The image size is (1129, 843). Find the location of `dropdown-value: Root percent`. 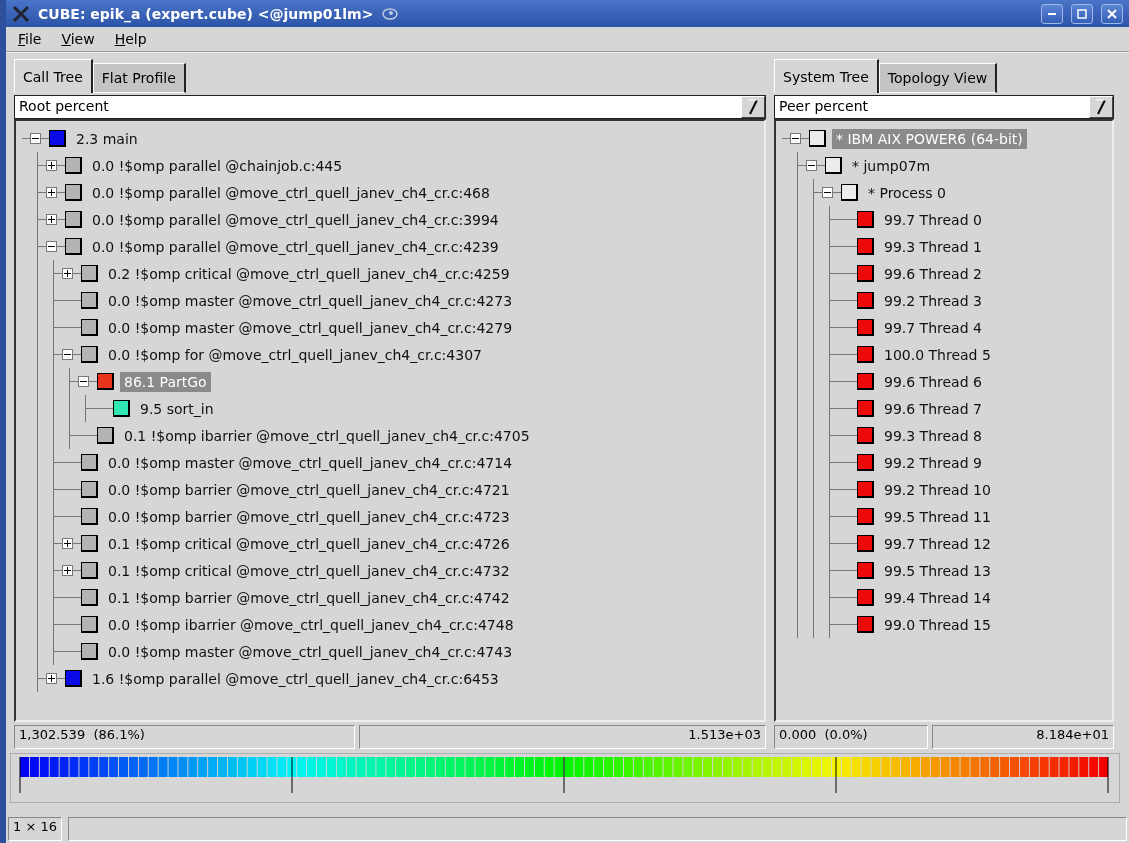

dropdown-value: Root percent is located at coordinates (64, 106).